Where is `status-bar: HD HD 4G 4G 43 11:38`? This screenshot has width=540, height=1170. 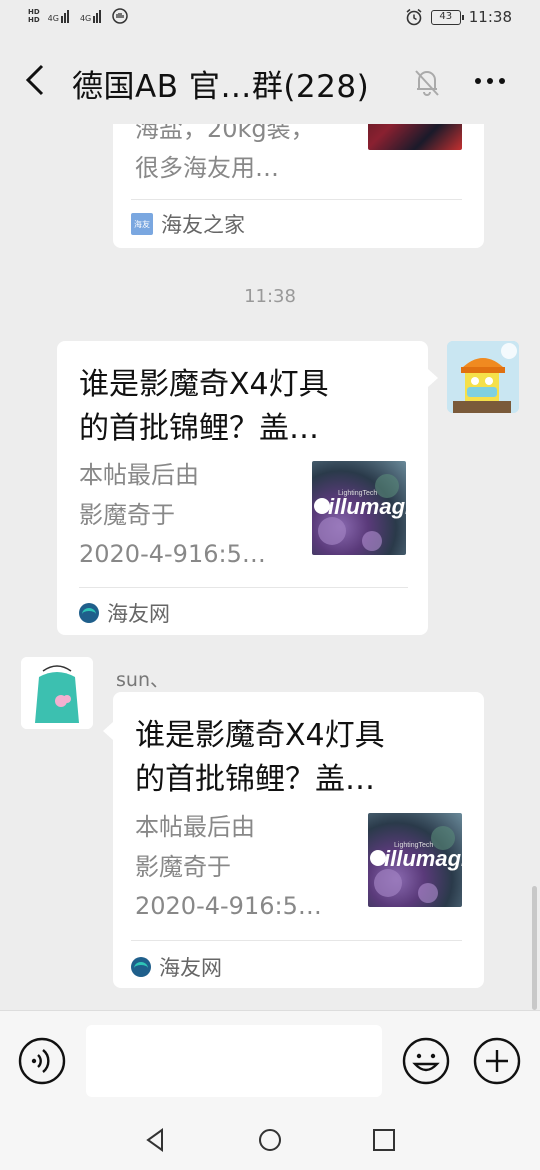 status-bar: HD HD 4G 4G 43 11:38 is located at coordinates (270, 18).